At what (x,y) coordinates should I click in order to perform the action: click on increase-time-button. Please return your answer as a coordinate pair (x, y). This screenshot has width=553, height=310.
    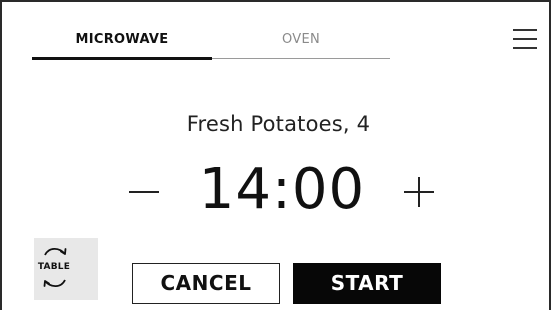
    Looking at the image, I should click on (420, 190).